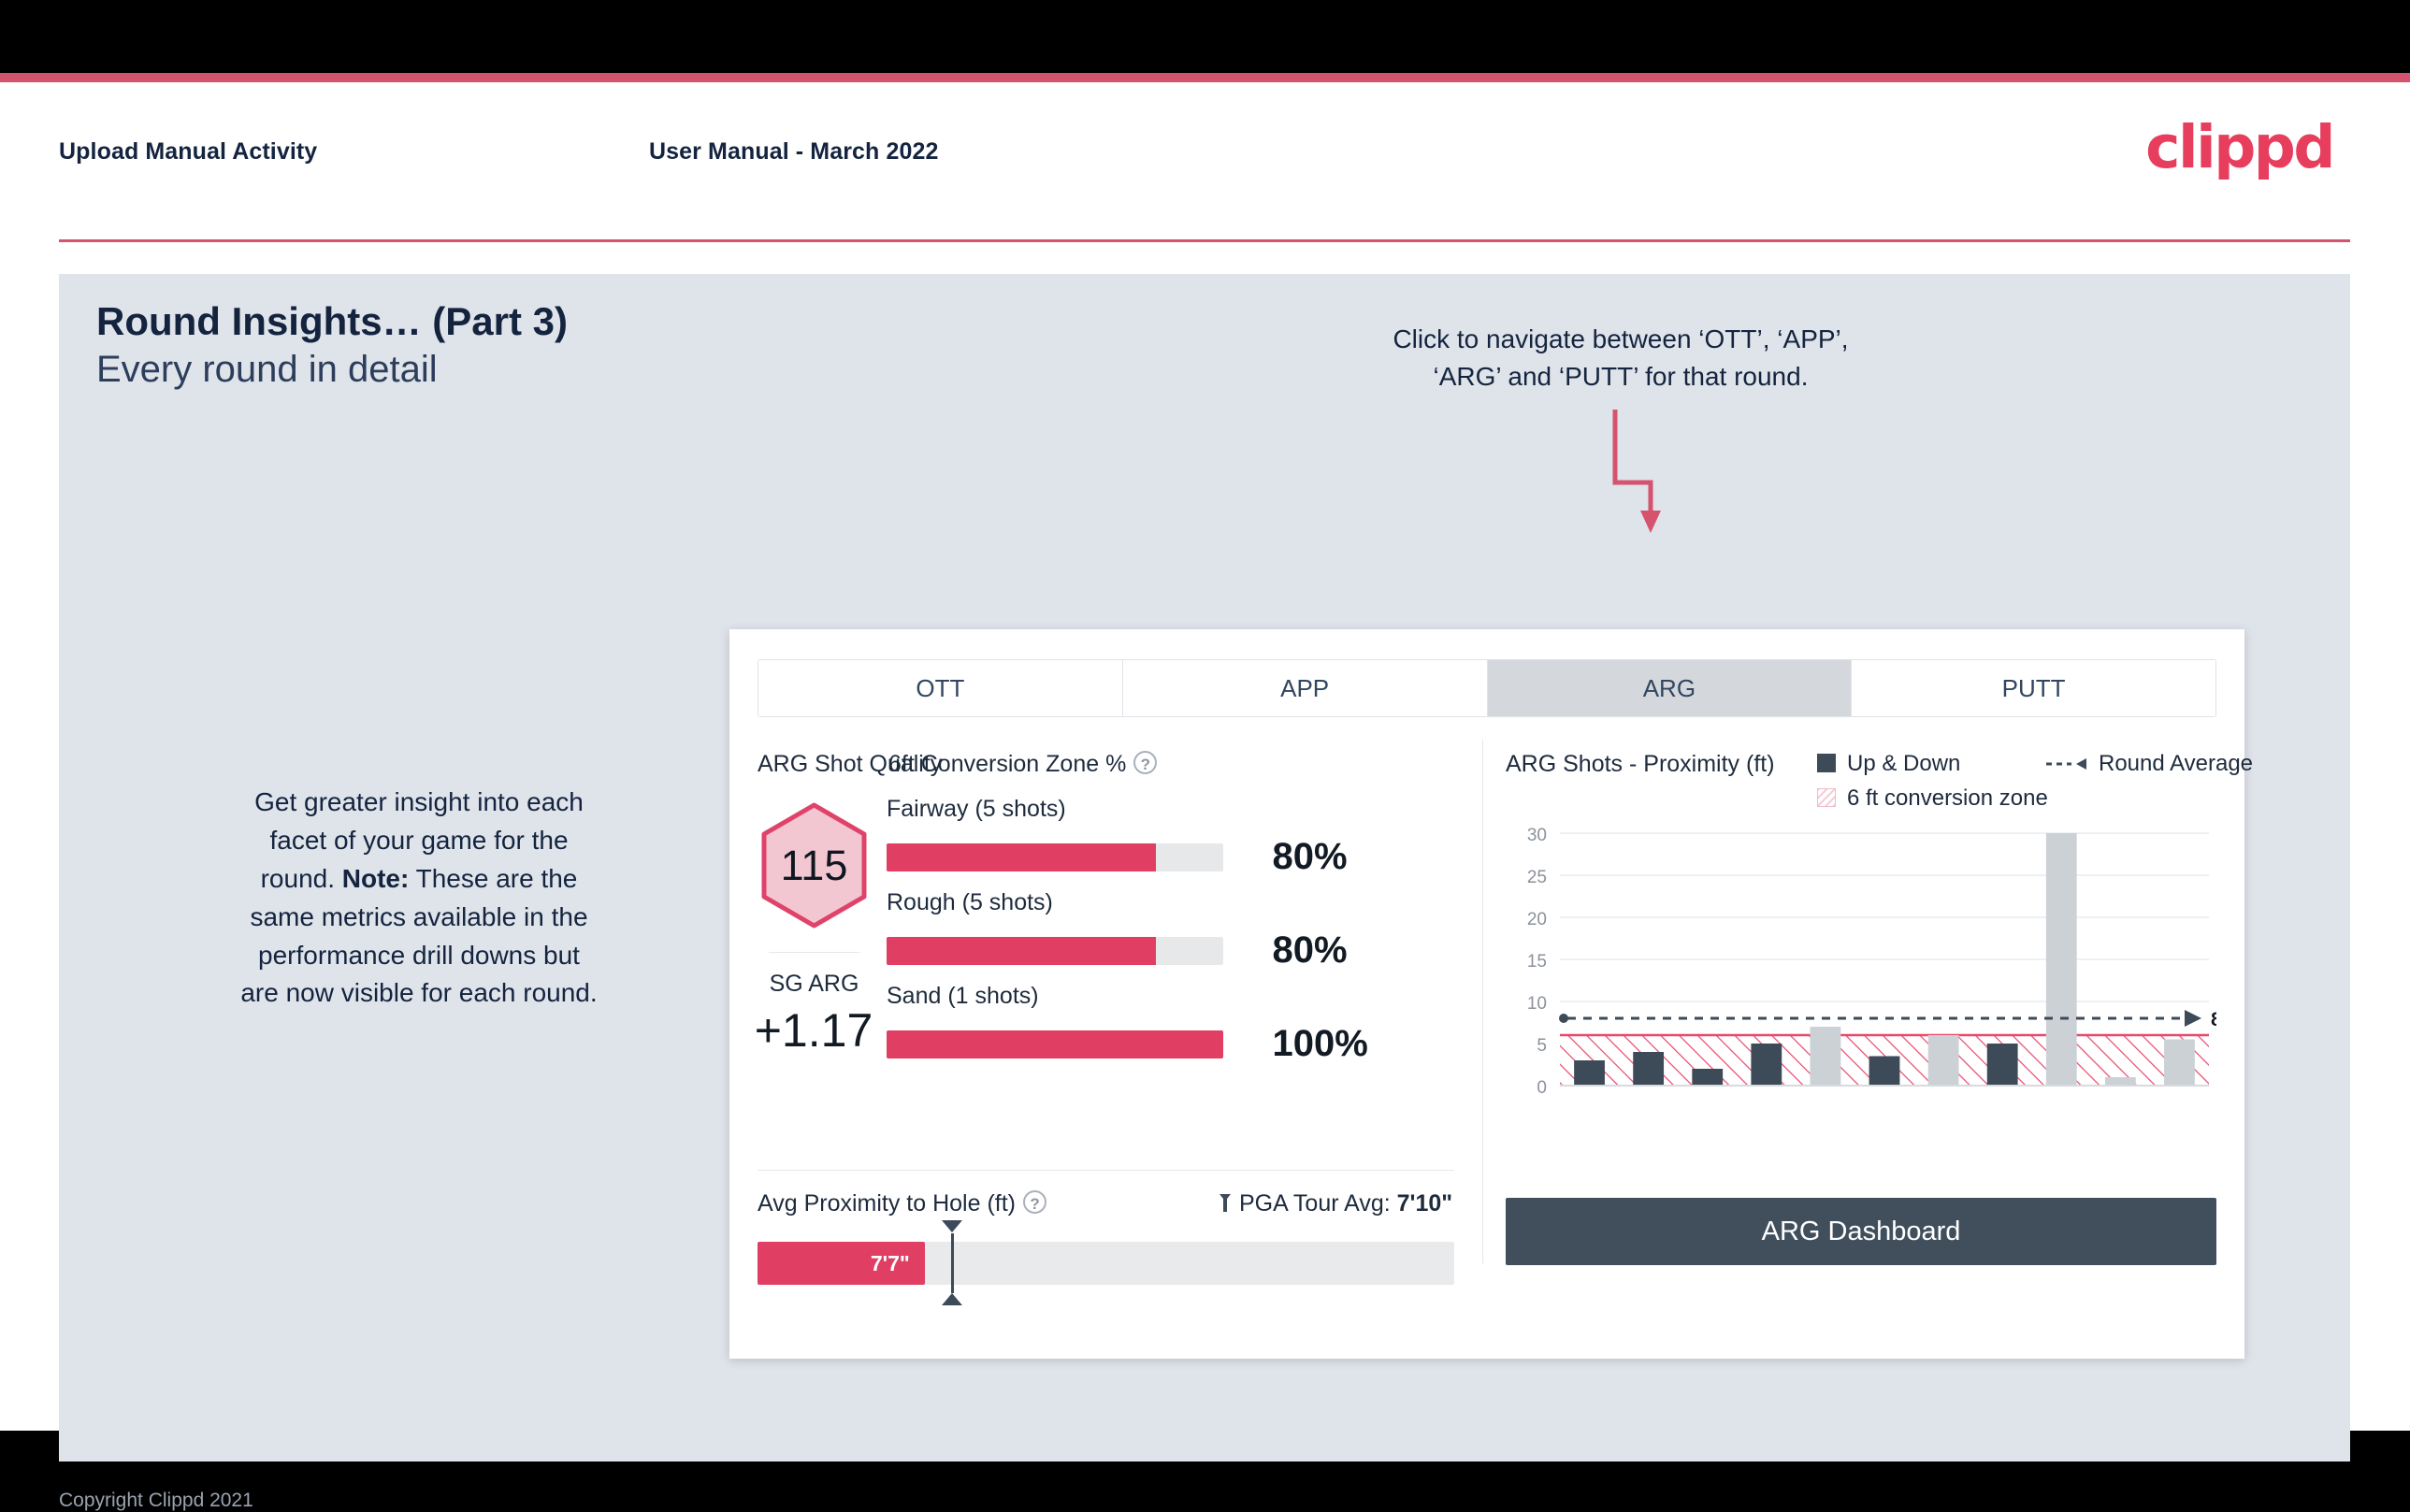 This screenshot has height=1512, width=2410. What do you see at coordinates (1148, 1024) in the screenshot?
I see `conversion-row-sand: Sand (1 shots) 100%` at bounding box center [1148, 1024].